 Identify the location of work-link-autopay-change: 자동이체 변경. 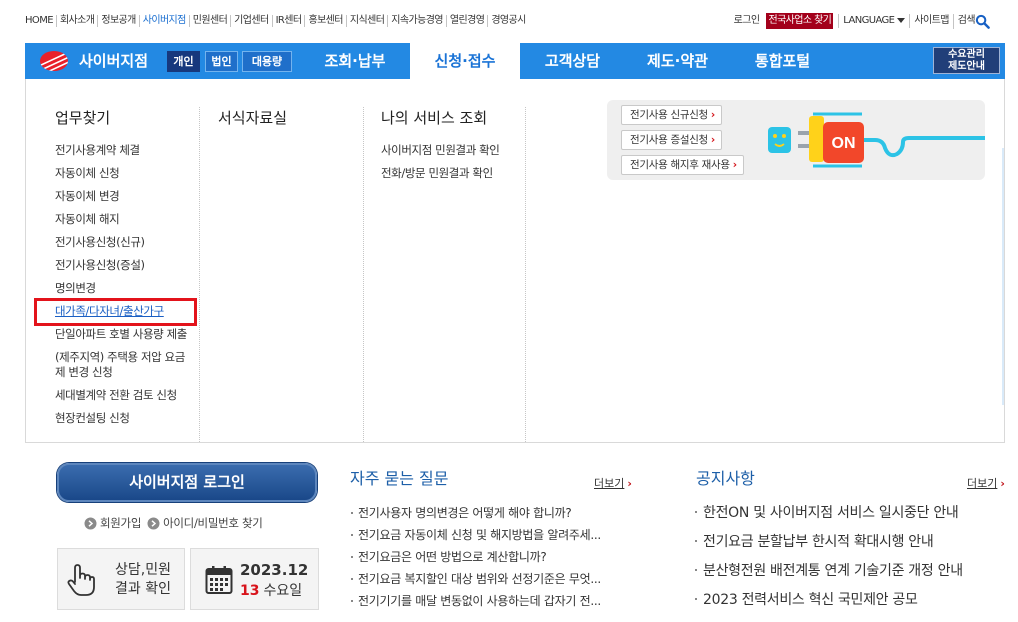
(87, 196).